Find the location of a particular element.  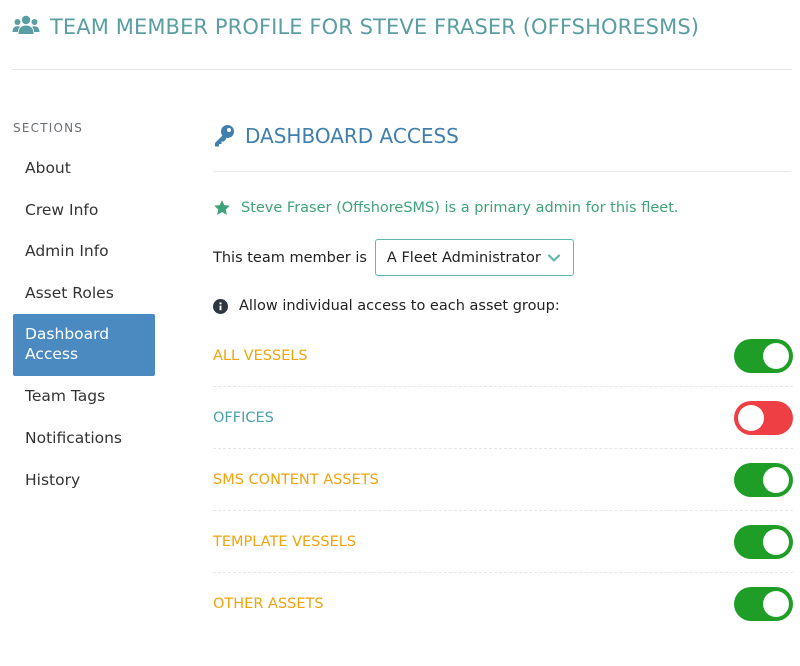

asset-group-label: ALL VESSELS is located at coordinates (260, 355).